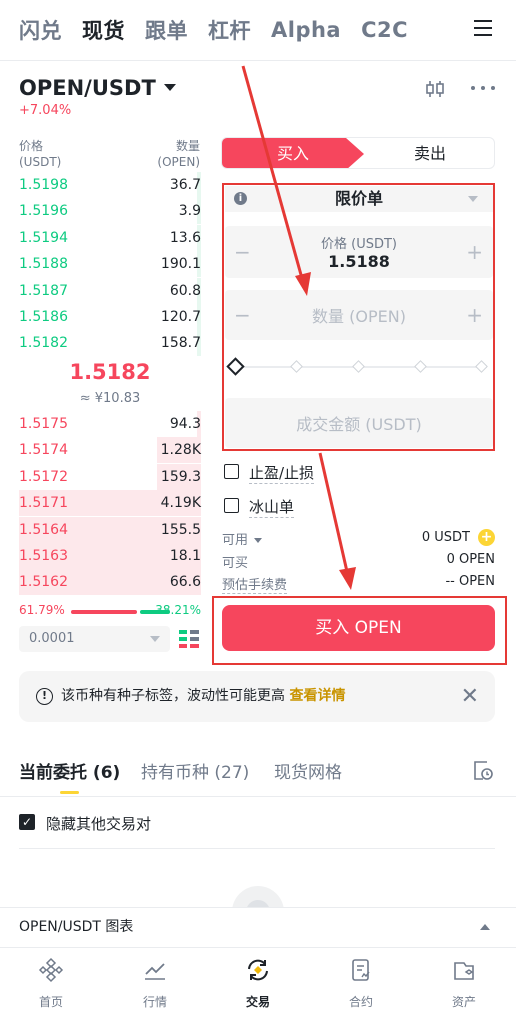 This screenshot has height=1027, width=516. Describe the element at coordinates (42, 610) in the screenshot. I see `buy-ratio: 61.79%` at that location.